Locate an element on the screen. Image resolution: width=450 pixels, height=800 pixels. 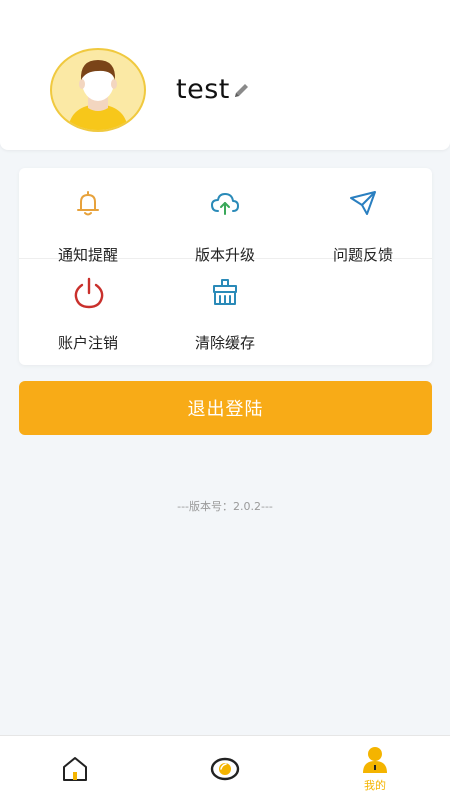
bottom-tab-bar: 我的 is located at coordinates (225, 767).